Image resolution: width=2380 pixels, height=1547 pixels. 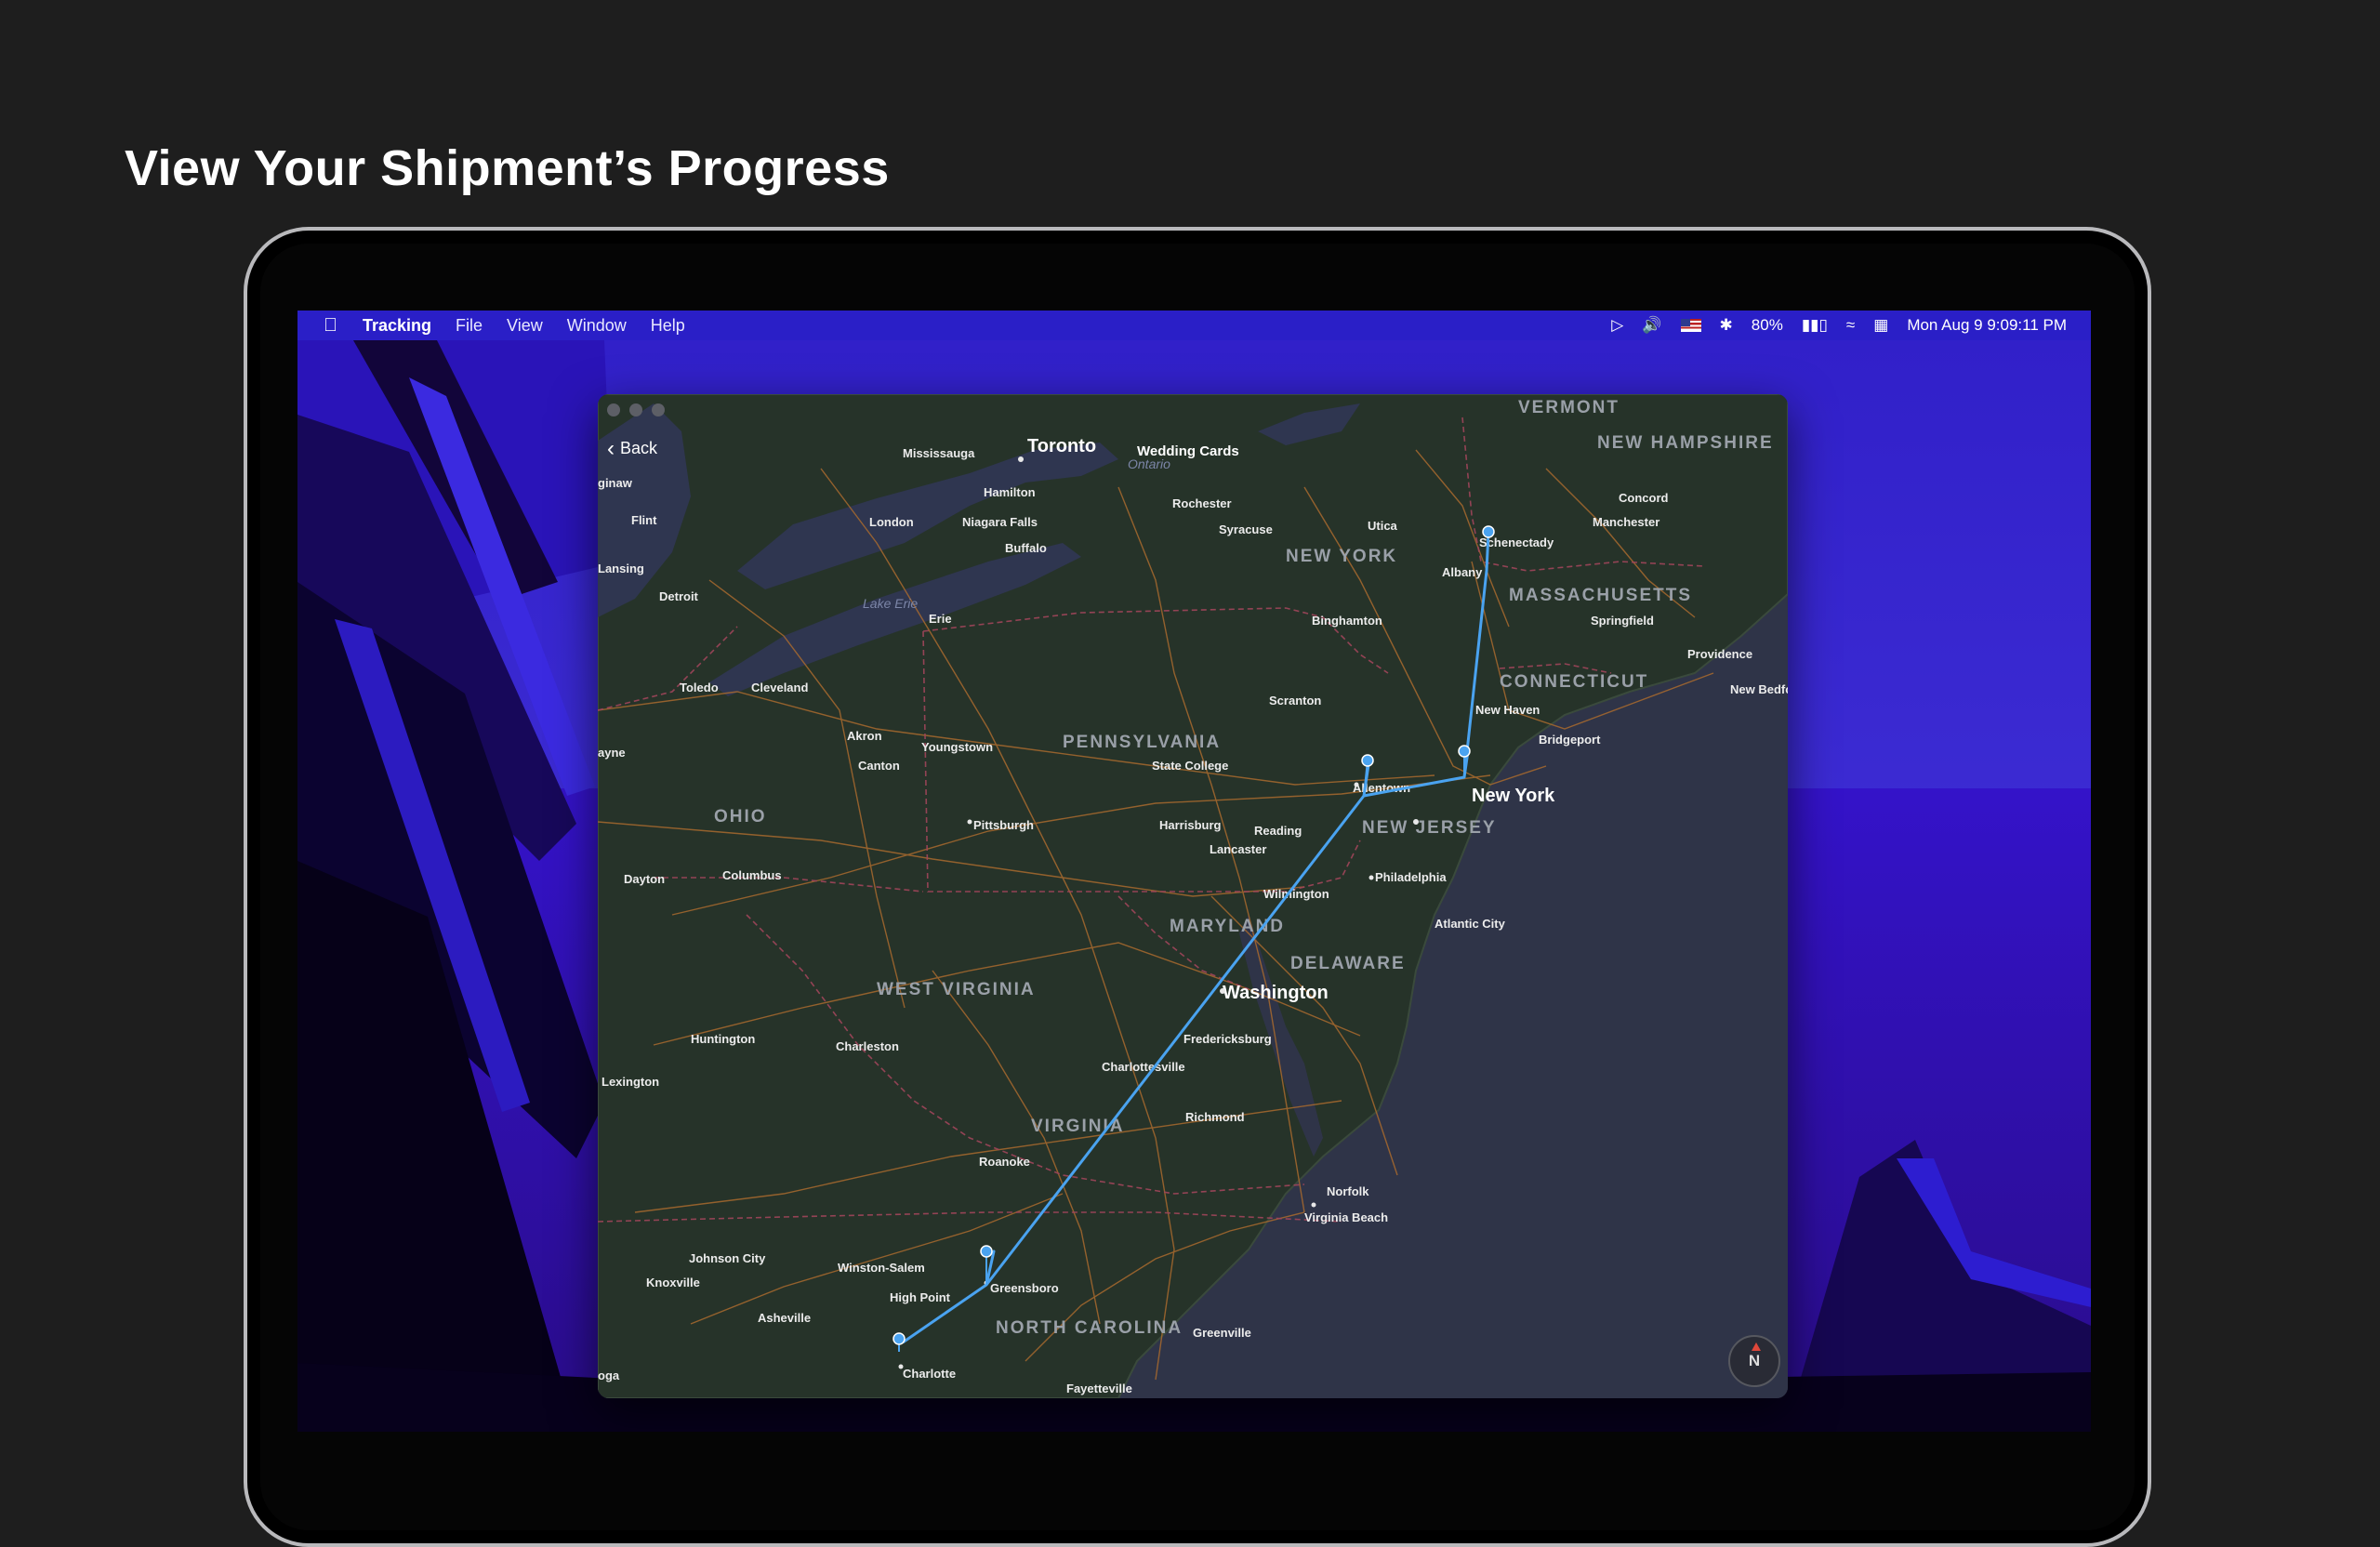 What do you see at coordinates (1089, 1328) in the screenshot?
I see `state-north-carolina: NORTH CAROLINA` at bounding box center [1089, 1328].